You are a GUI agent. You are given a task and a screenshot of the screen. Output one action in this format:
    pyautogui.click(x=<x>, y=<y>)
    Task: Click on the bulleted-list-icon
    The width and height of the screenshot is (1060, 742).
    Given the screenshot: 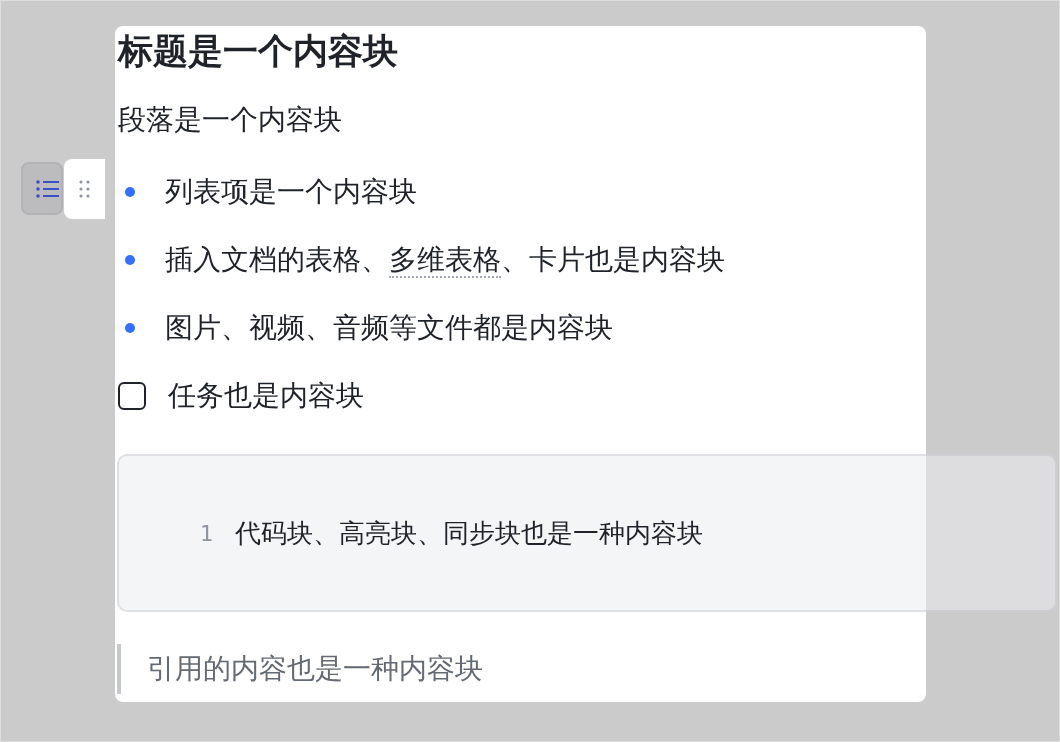 What is the action you would take?
    pyautogui.click(x=47, y=188)
    